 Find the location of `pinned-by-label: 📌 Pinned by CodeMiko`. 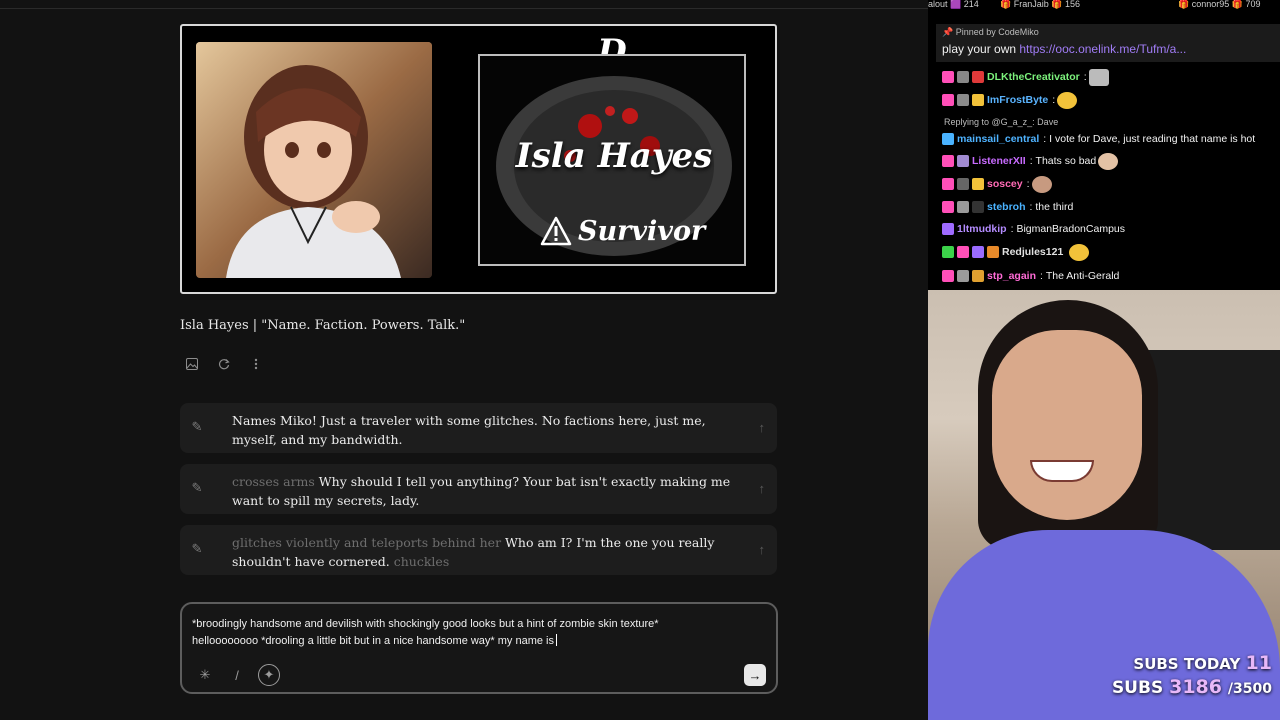

pinned-by-label: 📌 Pinned by CodeMiko is located at coordinates (990, 32).